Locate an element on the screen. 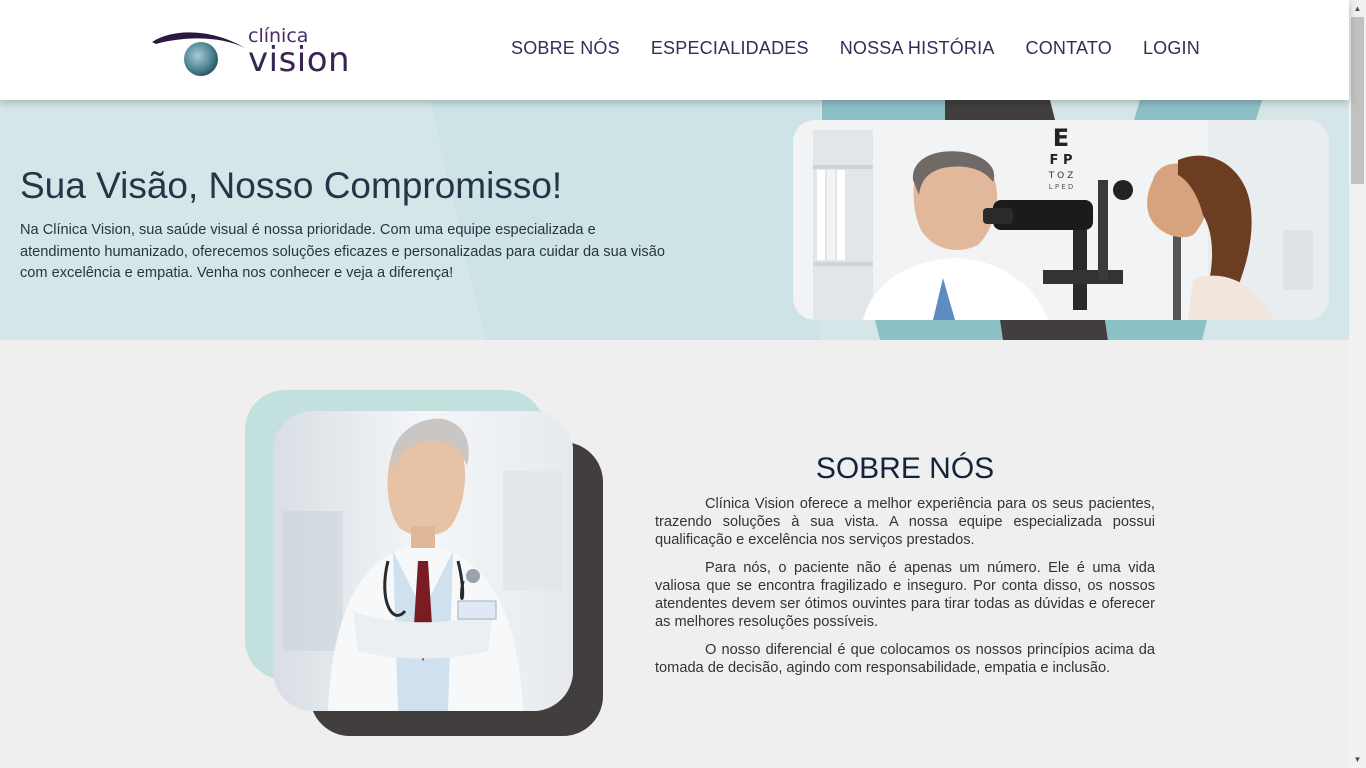 The width and height of the screenshot is (1366, 768). nav-contato: CONTATO is located at coordinates (1069, 48).